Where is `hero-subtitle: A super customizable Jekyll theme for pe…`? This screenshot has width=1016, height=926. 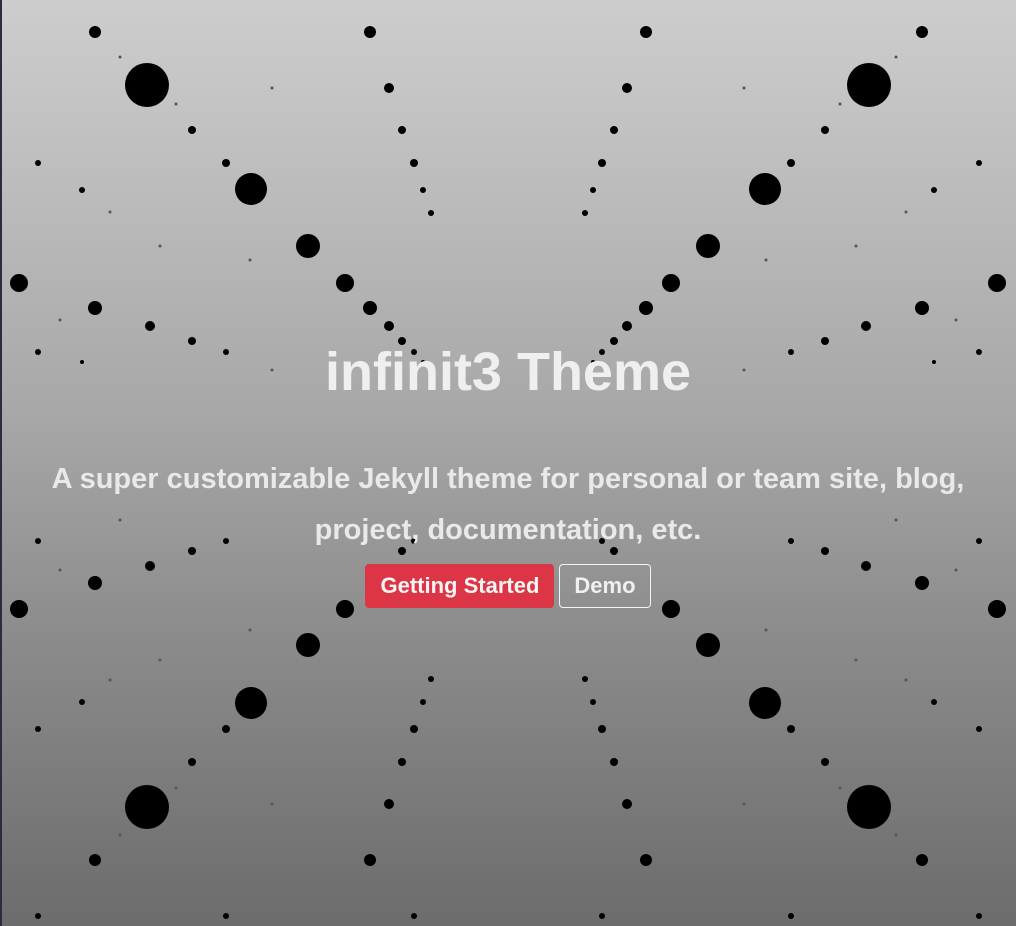
hero-subtitle: A super customizable Jekyll theme for pe… is located at coordinates (508, 504).